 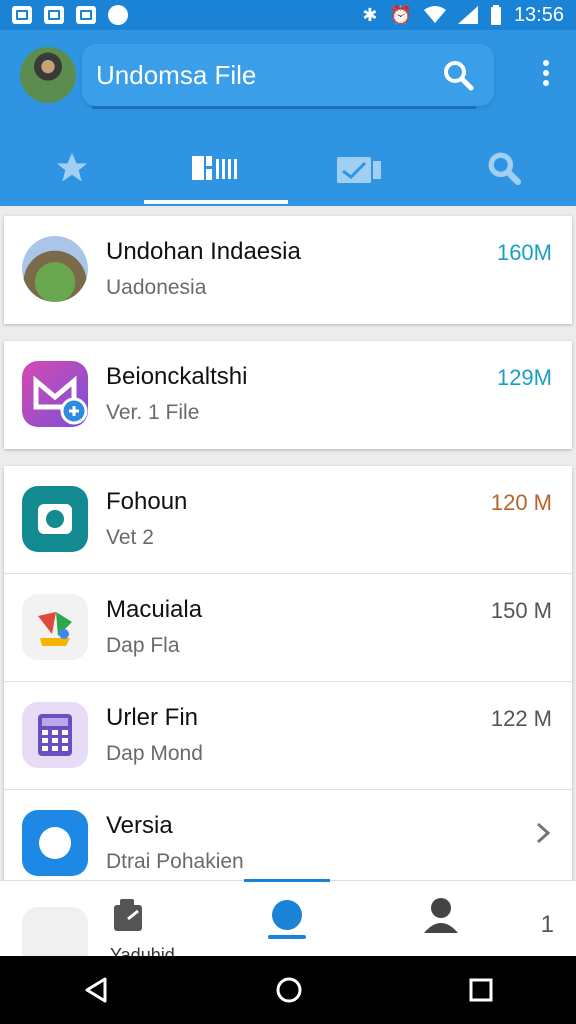 What do you see at coordinates (546, 75) in the screenshot?
I see `more-options-icon` at bounding box center [546, 75].